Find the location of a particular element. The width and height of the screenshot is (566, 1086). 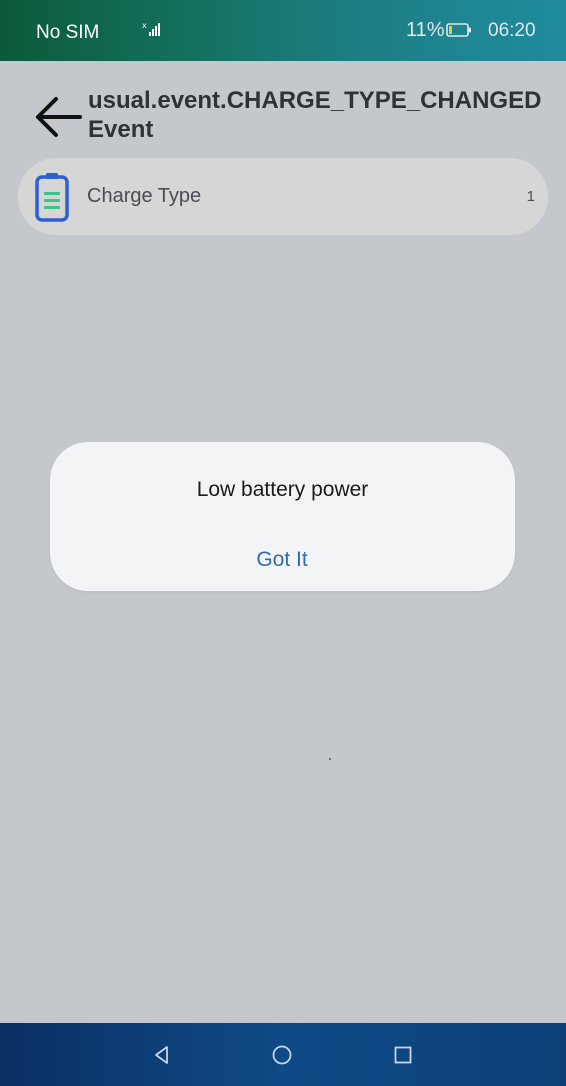

back-button is located at coordinates (57, 117).